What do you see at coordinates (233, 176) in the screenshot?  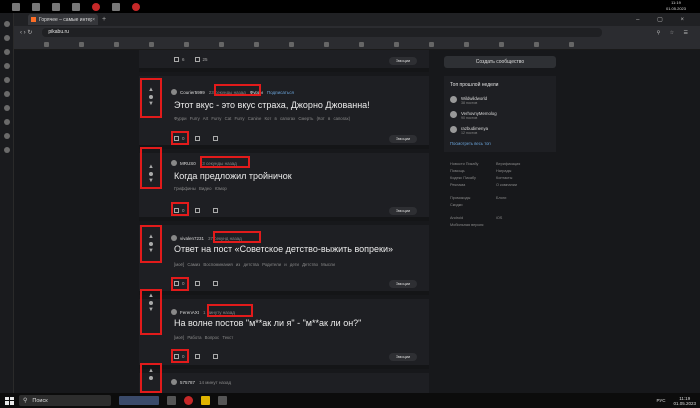 I see `post-title: Когда предложил тройничок` at bounding box center [233, 176].